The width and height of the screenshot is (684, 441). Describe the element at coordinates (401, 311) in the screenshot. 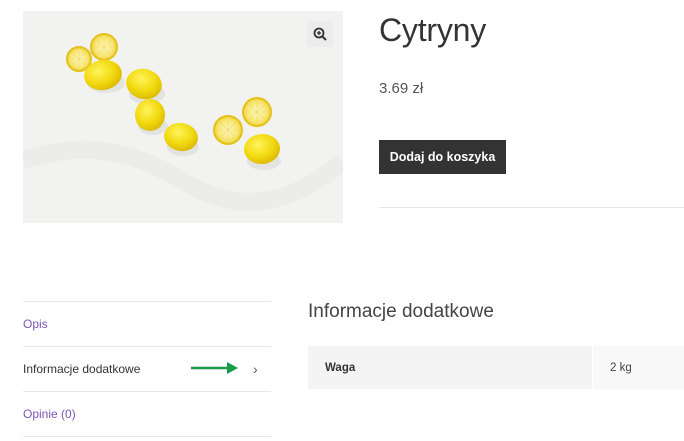

I see `panel-title: Informacje dodatkowe` at that location.